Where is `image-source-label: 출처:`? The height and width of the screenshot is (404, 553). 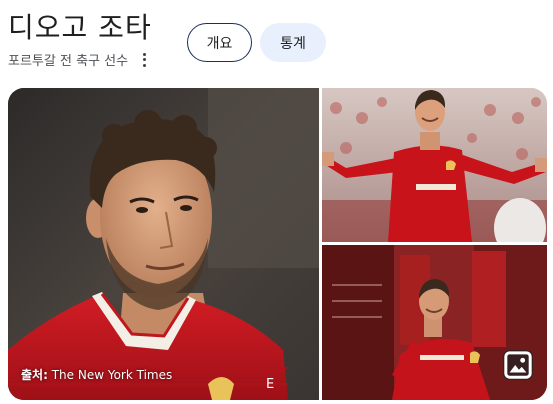 image-source-label: 출처: is located at coordinates (34, 375).